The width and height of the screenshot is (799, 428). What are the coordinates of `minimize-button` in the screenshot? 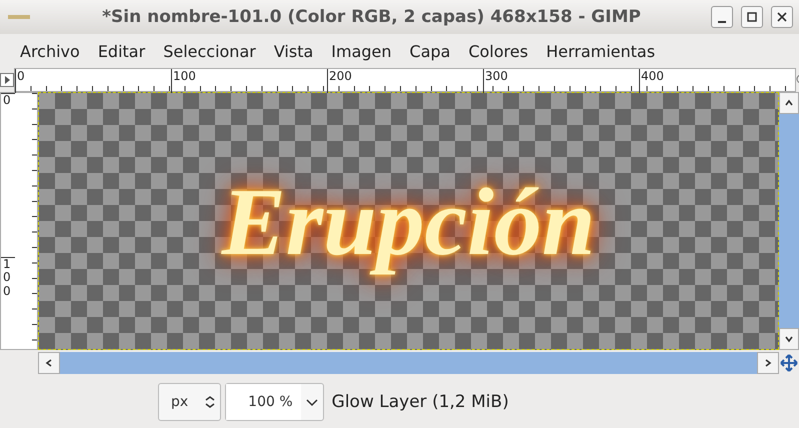 It's located at (722, 17).